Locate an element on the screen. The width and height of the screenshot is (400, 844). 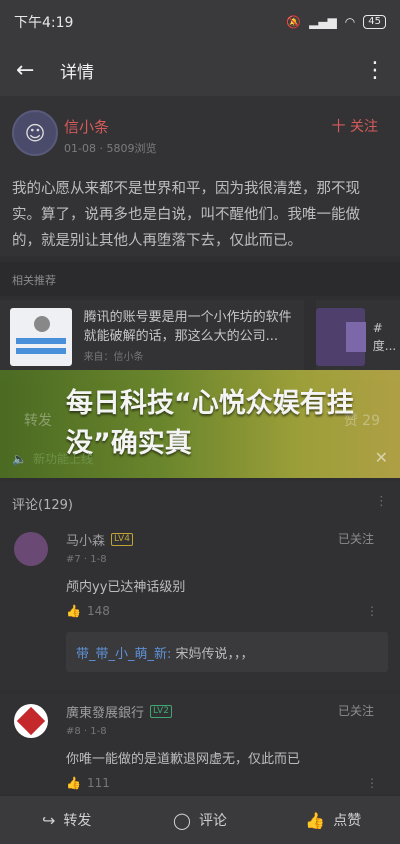
comment-text: 你唯一能做的是道歉退网虚无，仅此而已 is located at coordinates (183, 759).